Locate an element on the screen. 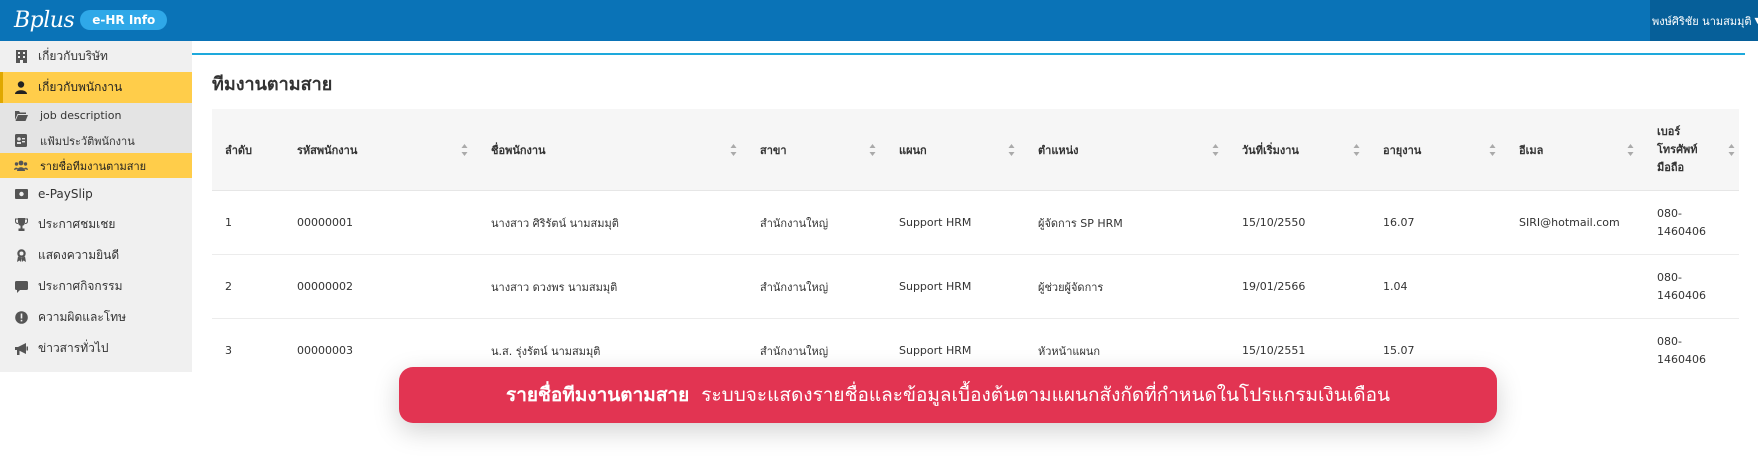 The width and height of the screenshot is (1758, 474). column-header-mobile: เบอร์ โทรศัพท์ มือถือ is located at coordinates (1691, 149).